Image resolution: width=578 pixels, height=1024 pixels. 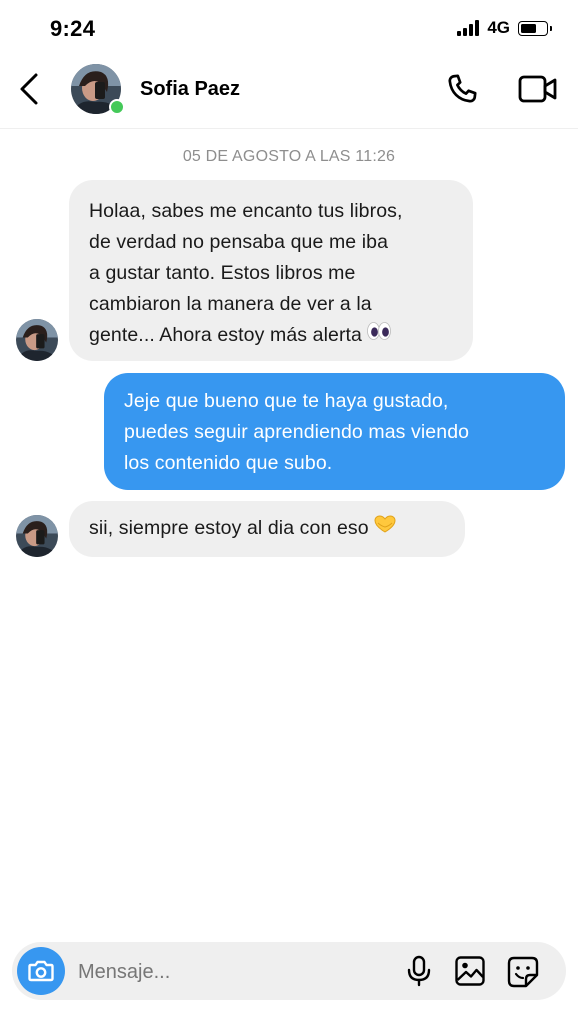 What do you see at coordinates (498, 27) in the screenshot?
I see `network-label: 4G` at bounding box center [498, 27].